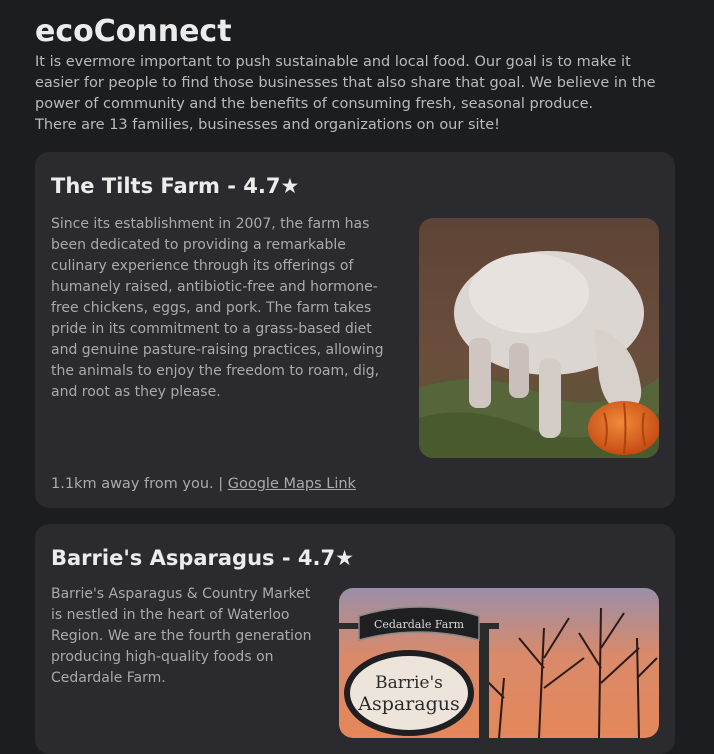 The image size is (714, 754). I want to click on listing-photo: Cedardale Farm Barrie's Asparagus, so click(499, 663).